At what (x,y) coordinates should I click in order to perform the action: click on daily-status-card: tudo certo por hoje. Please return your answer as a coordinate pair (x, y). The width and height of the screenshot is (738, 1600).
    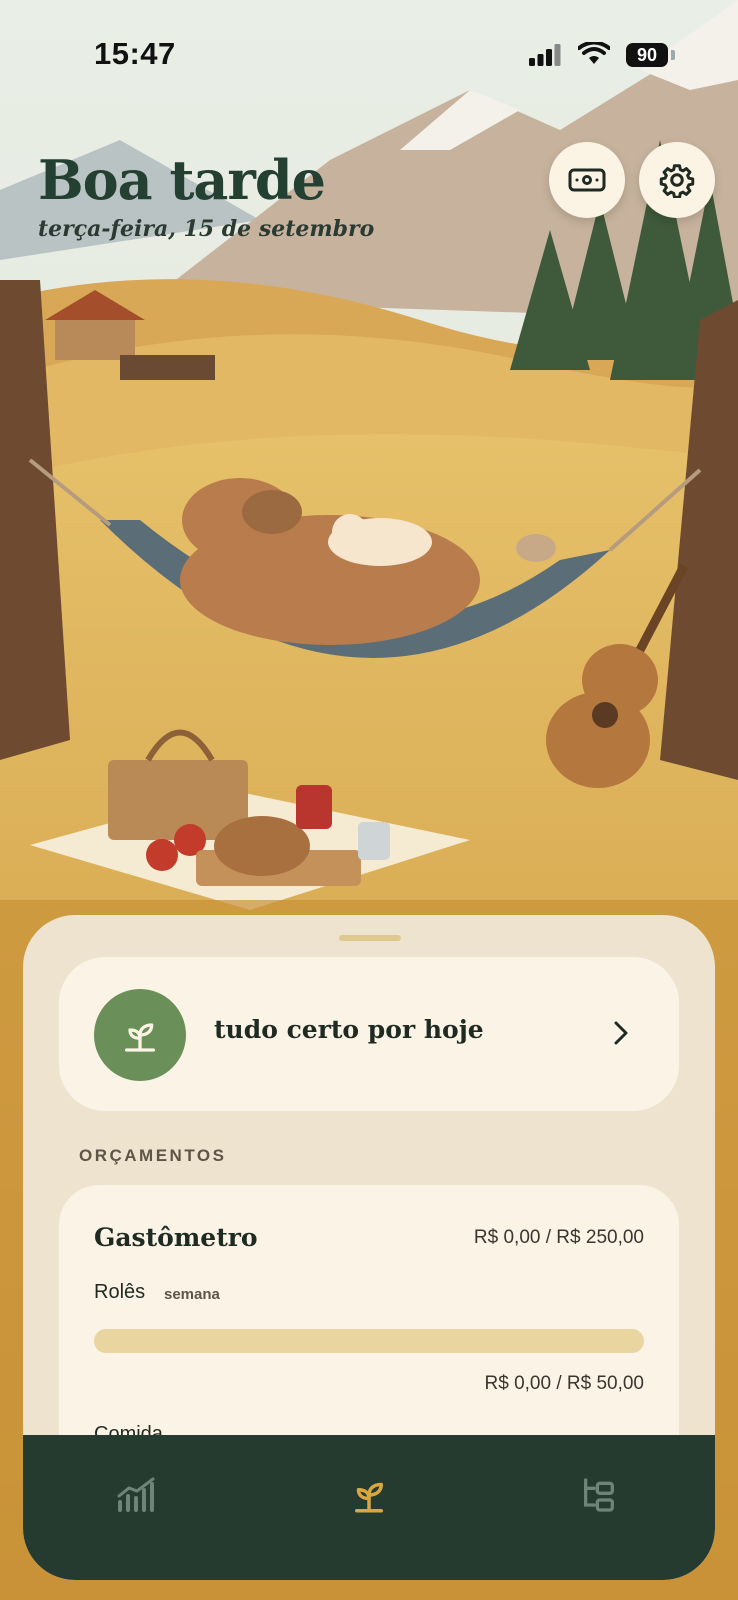
    Looking at the image, I should click on (369, 1034).